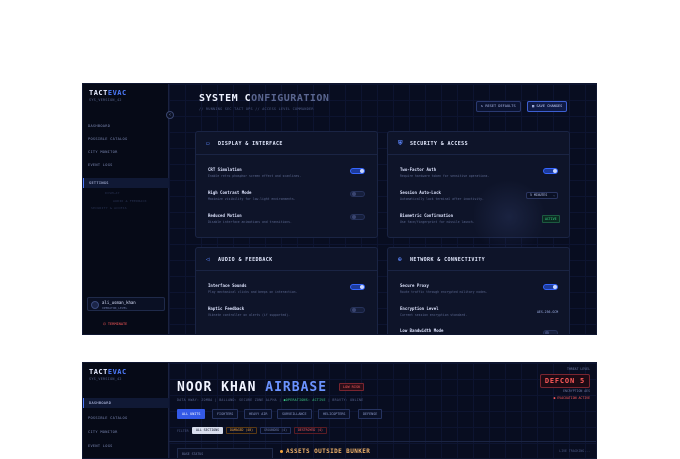  What do you see at coordinates (357, 287) in the screenshot?
I see `interface-sounds-toggle` at bounding box center [357, 287].